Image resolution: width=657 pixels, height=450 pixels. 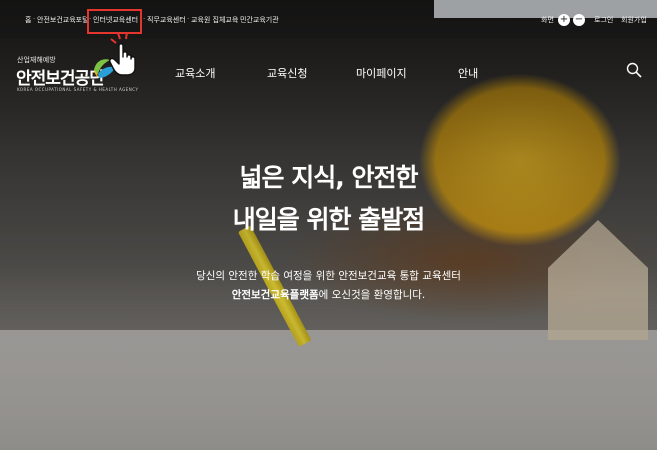 What do you see at coordinates (564, 20) in the screenshot?
I see `zoom-in-button: +` at bounding box center [564, 20].